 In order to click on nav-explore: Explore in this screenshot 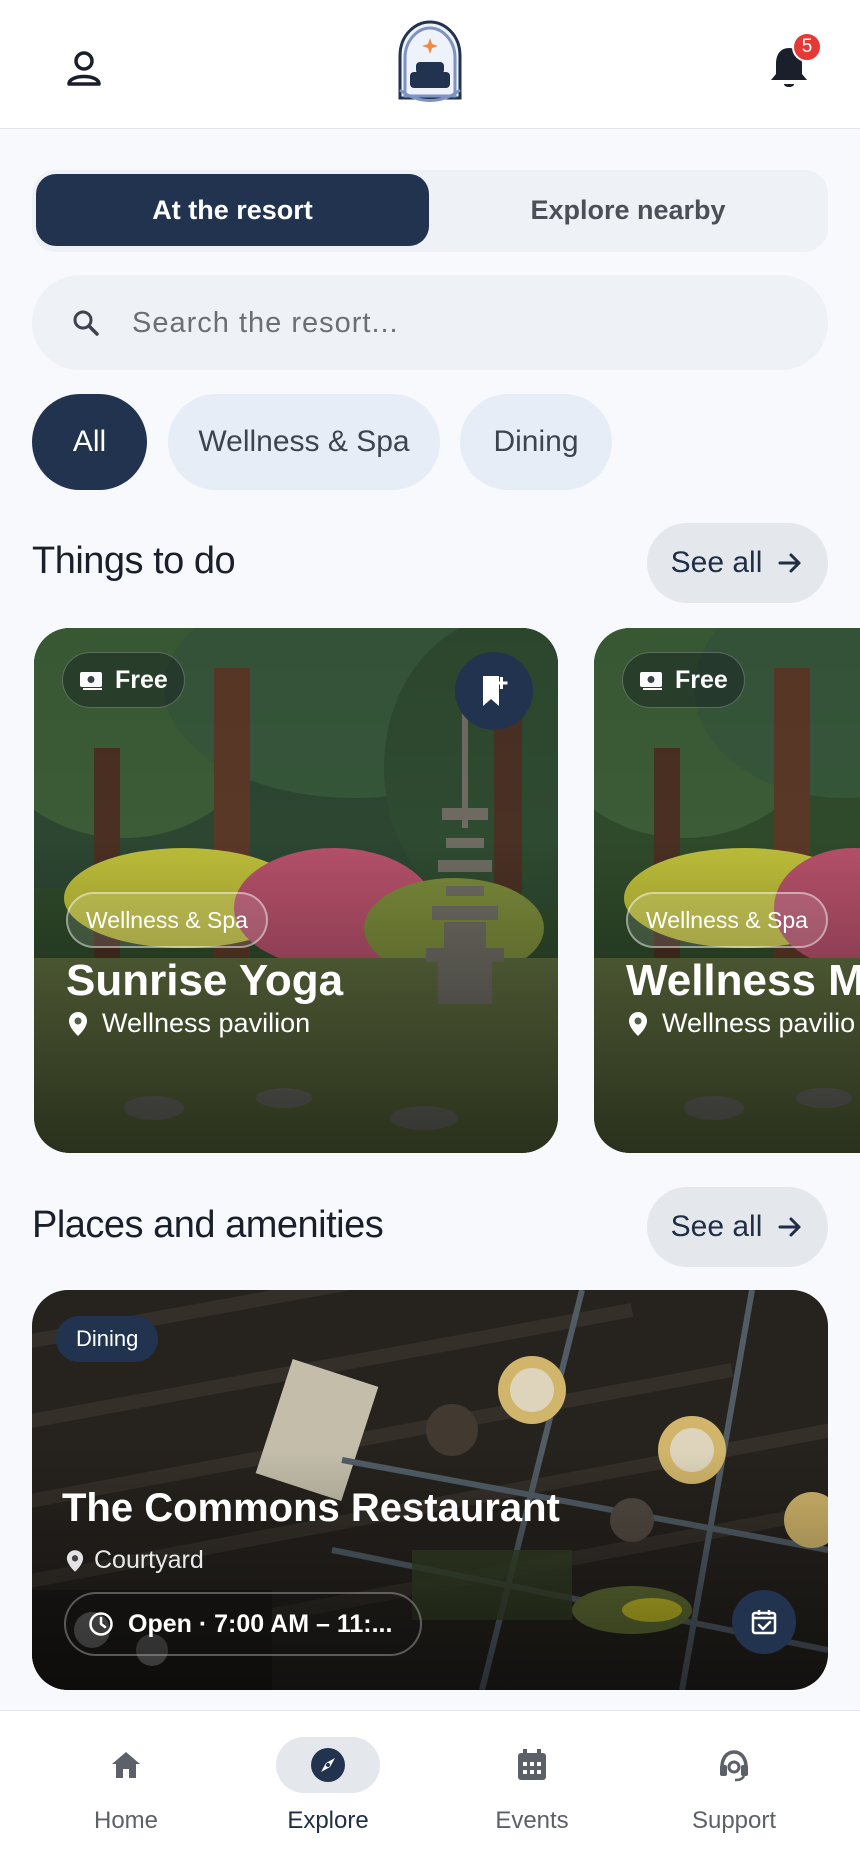, I will do `click(328, 1792)`.